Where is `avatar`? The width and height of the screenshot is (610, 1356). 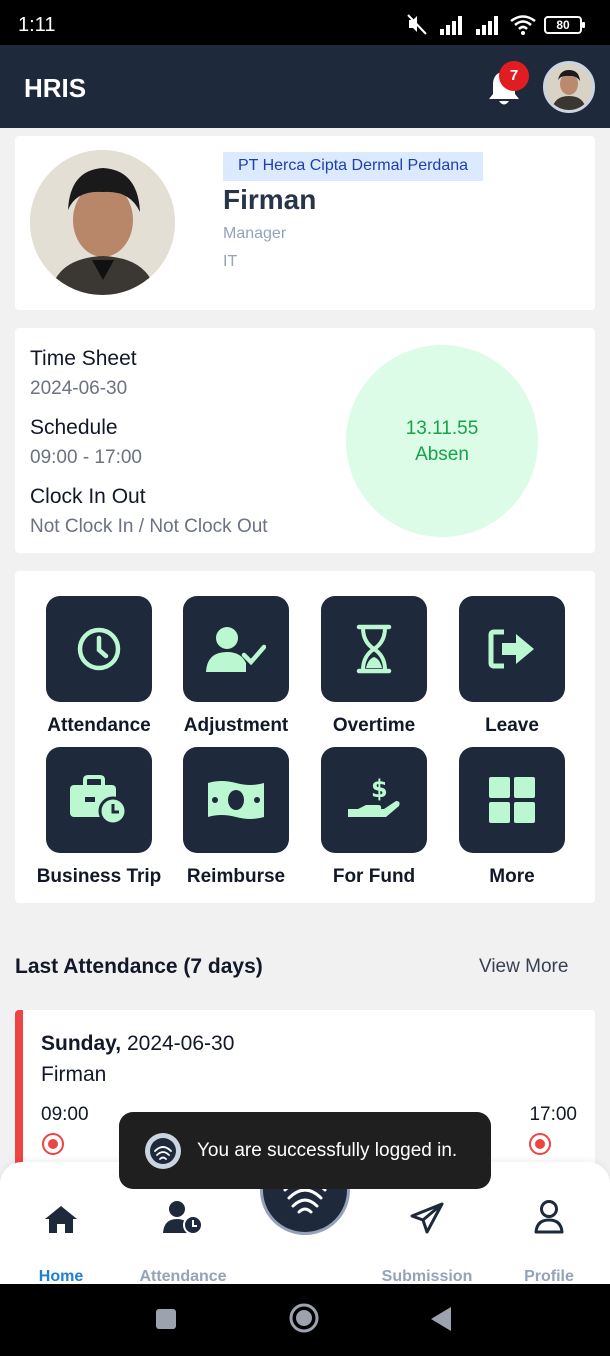 avatar is located at coordinates (569, 87).